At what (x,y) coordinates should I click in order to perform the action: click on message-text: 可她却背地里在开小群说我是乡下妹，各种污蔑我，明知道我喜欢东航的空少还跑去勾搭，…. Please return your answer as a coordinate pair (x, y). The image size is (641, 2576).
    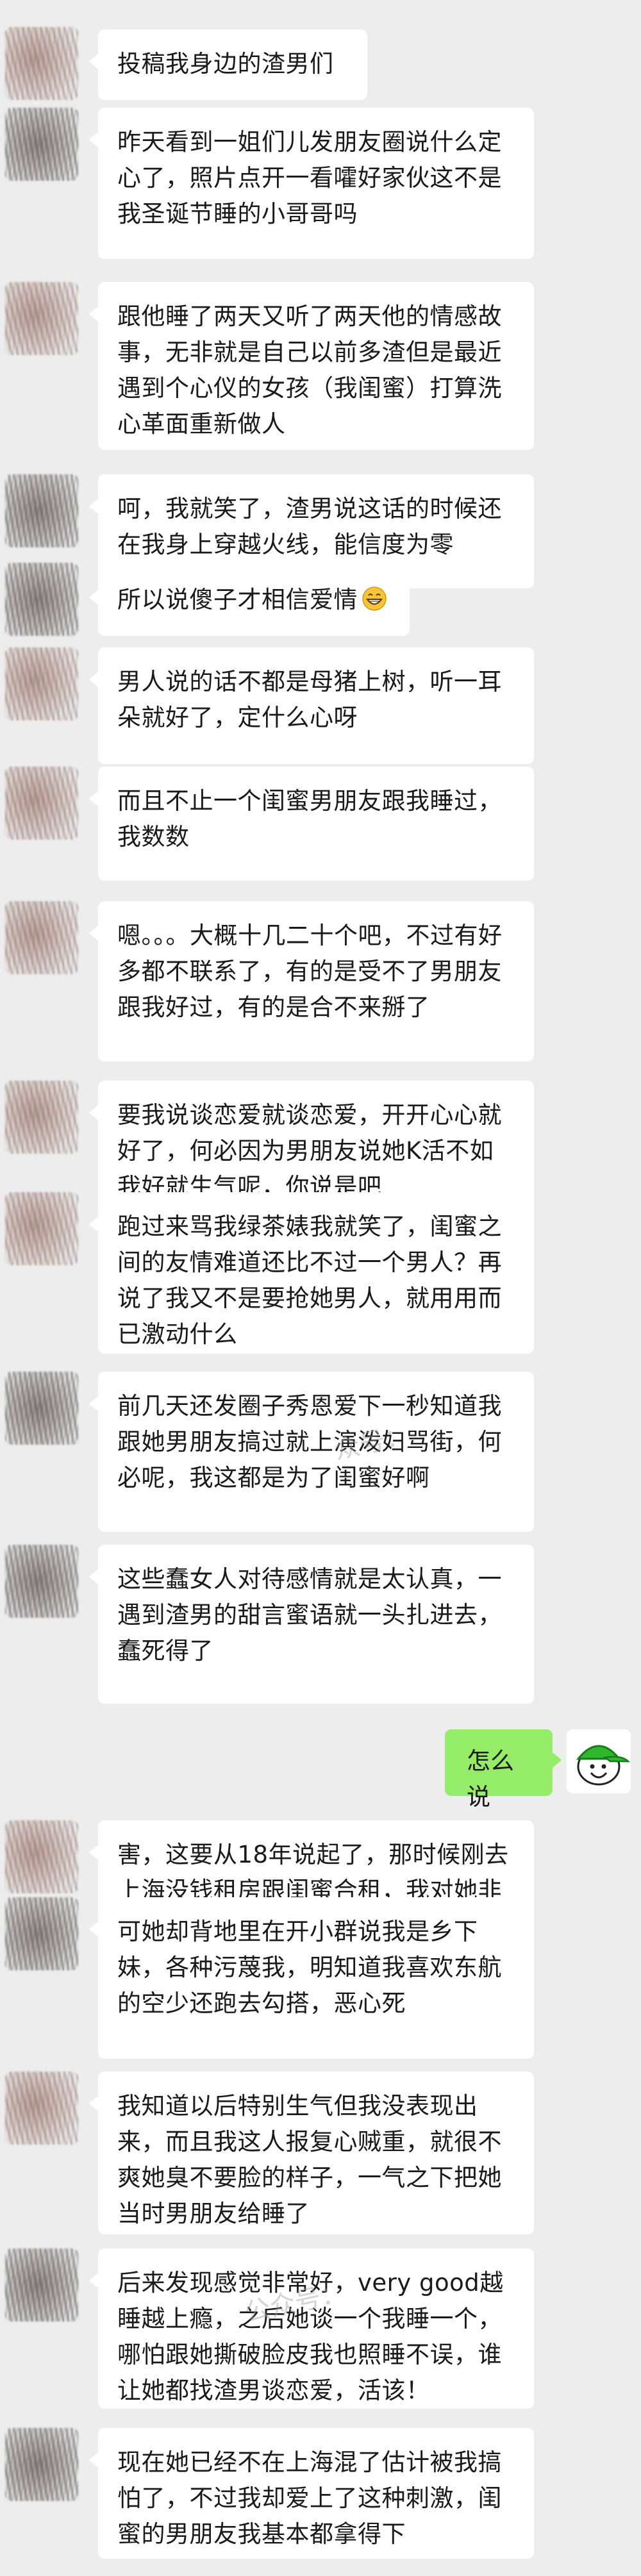
    Looking at the image, I should click on (309, 1967).